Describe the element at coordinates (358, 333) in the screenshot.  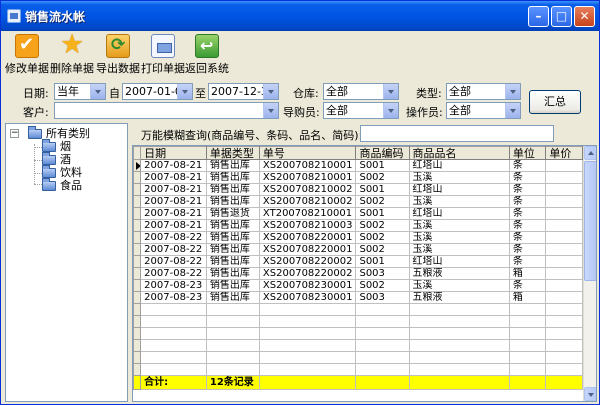
I see `table-row` at that location.